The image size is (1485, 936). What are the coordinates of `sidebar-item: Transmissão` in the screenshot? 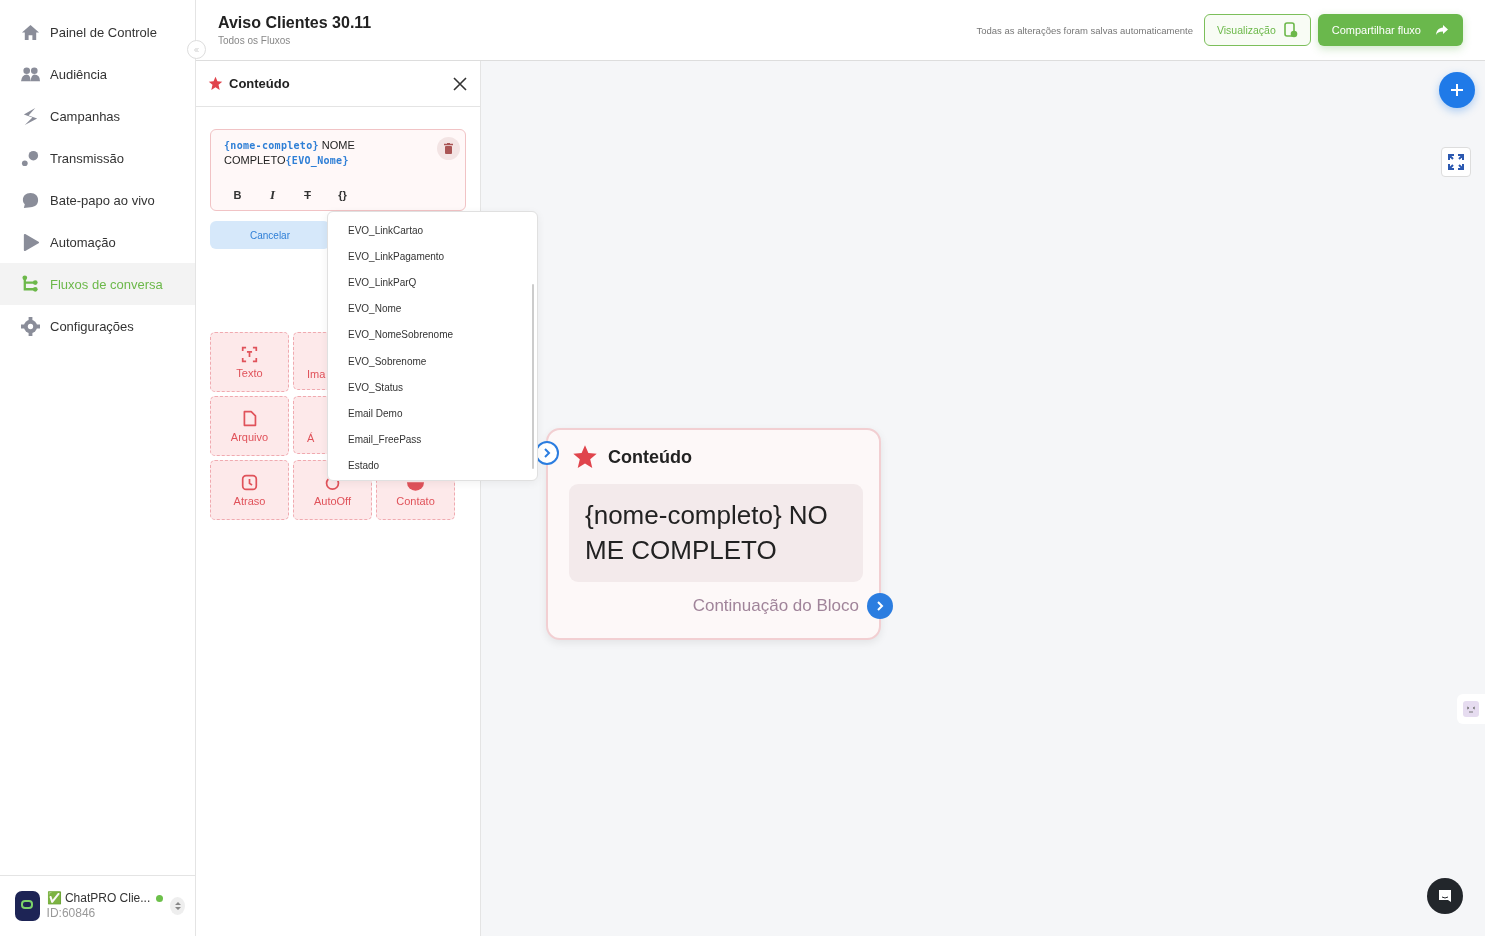 It's located at (97, 158).